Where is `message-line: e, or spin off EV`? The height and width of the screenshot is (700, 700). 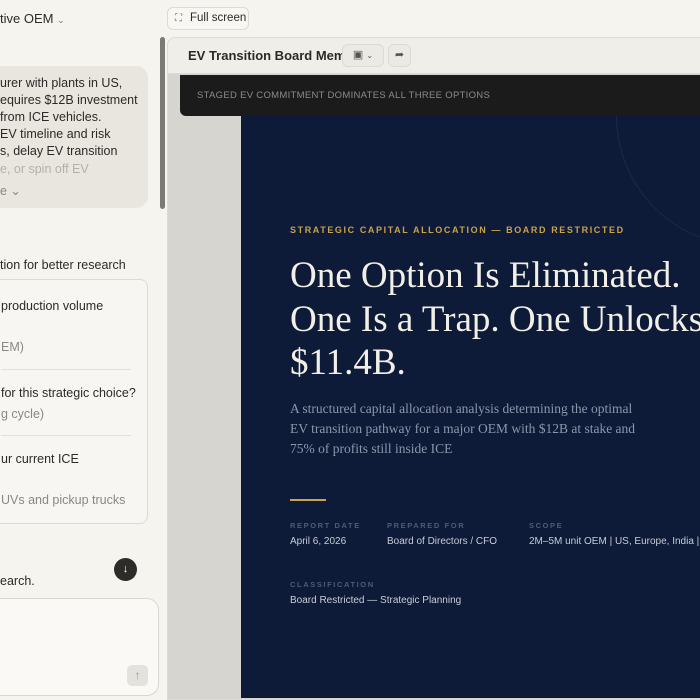 message-line: e, or spin off EV is located at coordinates (44, 169).